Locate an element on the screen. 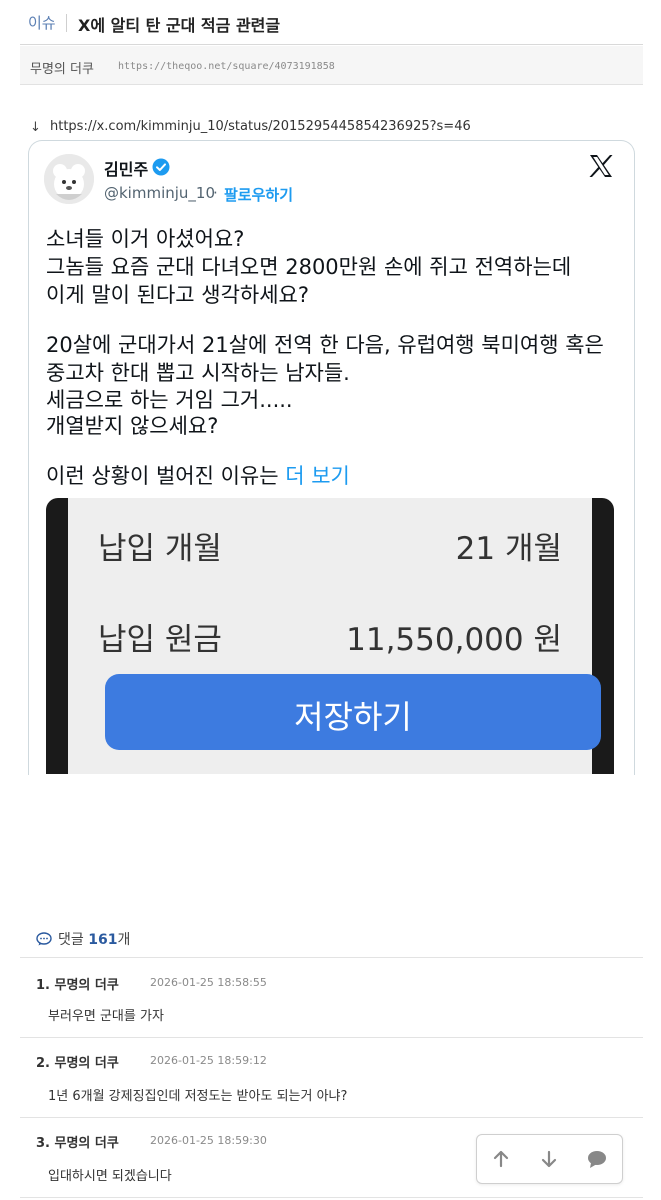  go-to-comments-button is located at coordinates (597, 1159).